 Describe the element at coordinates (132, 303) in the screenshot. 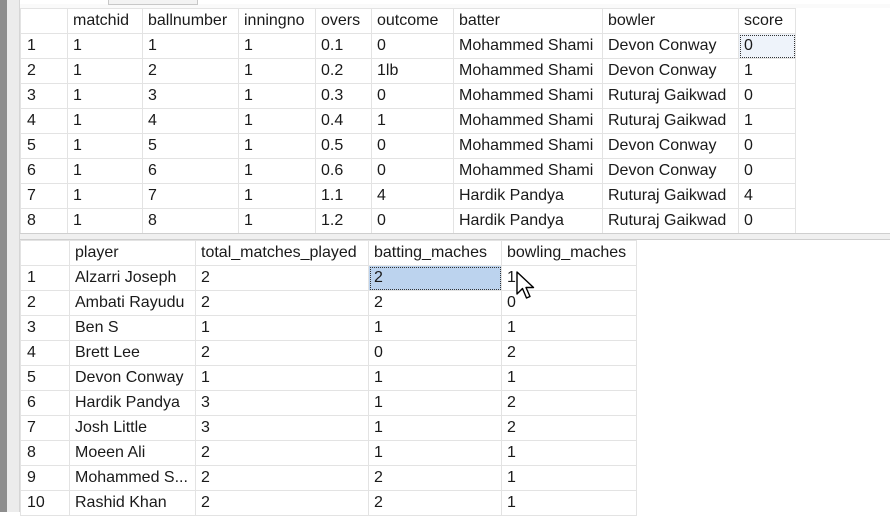

I see `cell-player: Ambati Rayudu` at that location.